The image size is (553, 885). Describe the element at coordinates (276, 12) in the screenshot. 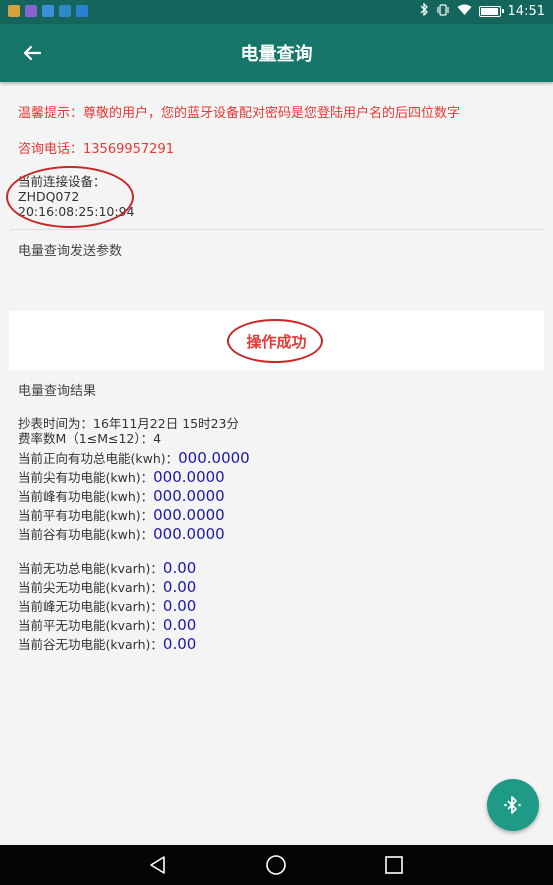

I see `status-bar: 14:51` at that location.